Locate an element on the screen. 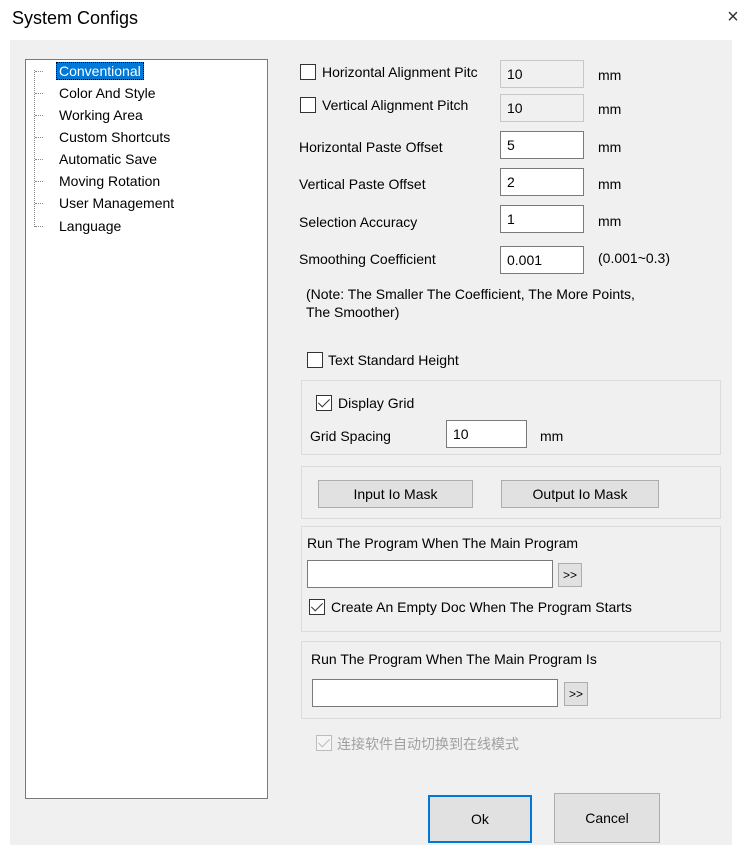 The height and width of the screenshot is (853, 744). display-grid-checkbox is located at coordinates (324, 403).